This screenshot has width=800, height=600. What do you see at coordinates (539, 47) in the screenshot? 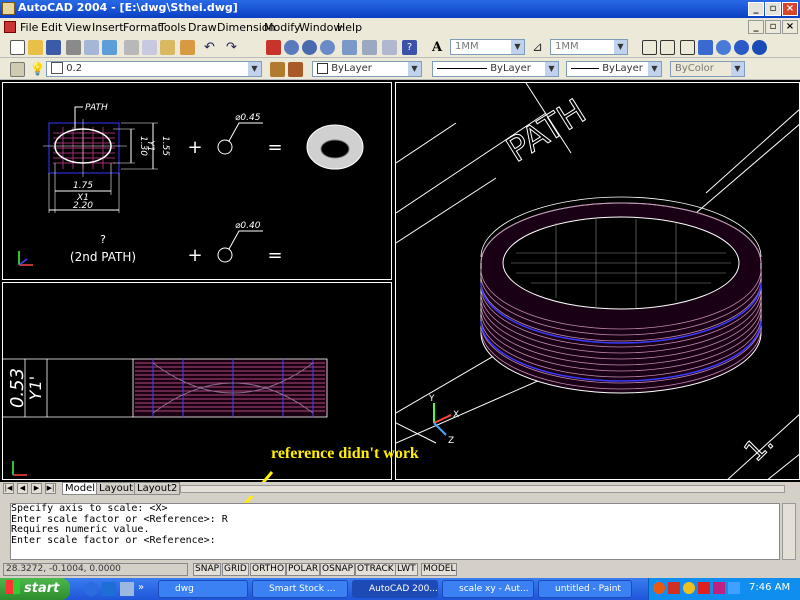
I see `dim-style-icon: ⊿` at bounding box center [539, 47].